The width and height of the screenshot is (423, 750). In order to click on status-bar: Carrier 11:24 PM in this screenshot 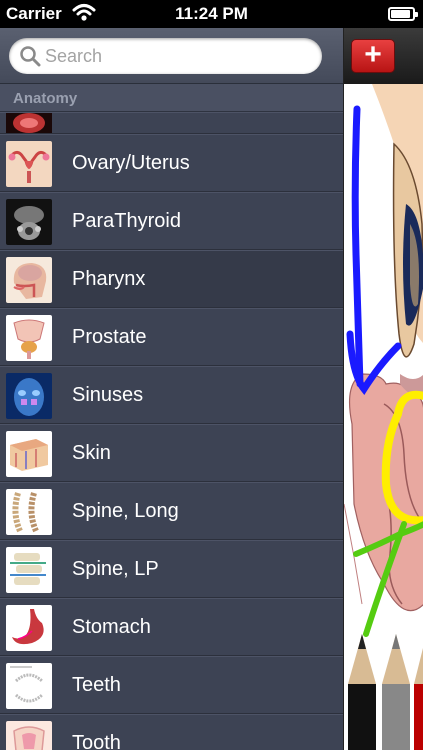, I will do `click(211, 14)`.